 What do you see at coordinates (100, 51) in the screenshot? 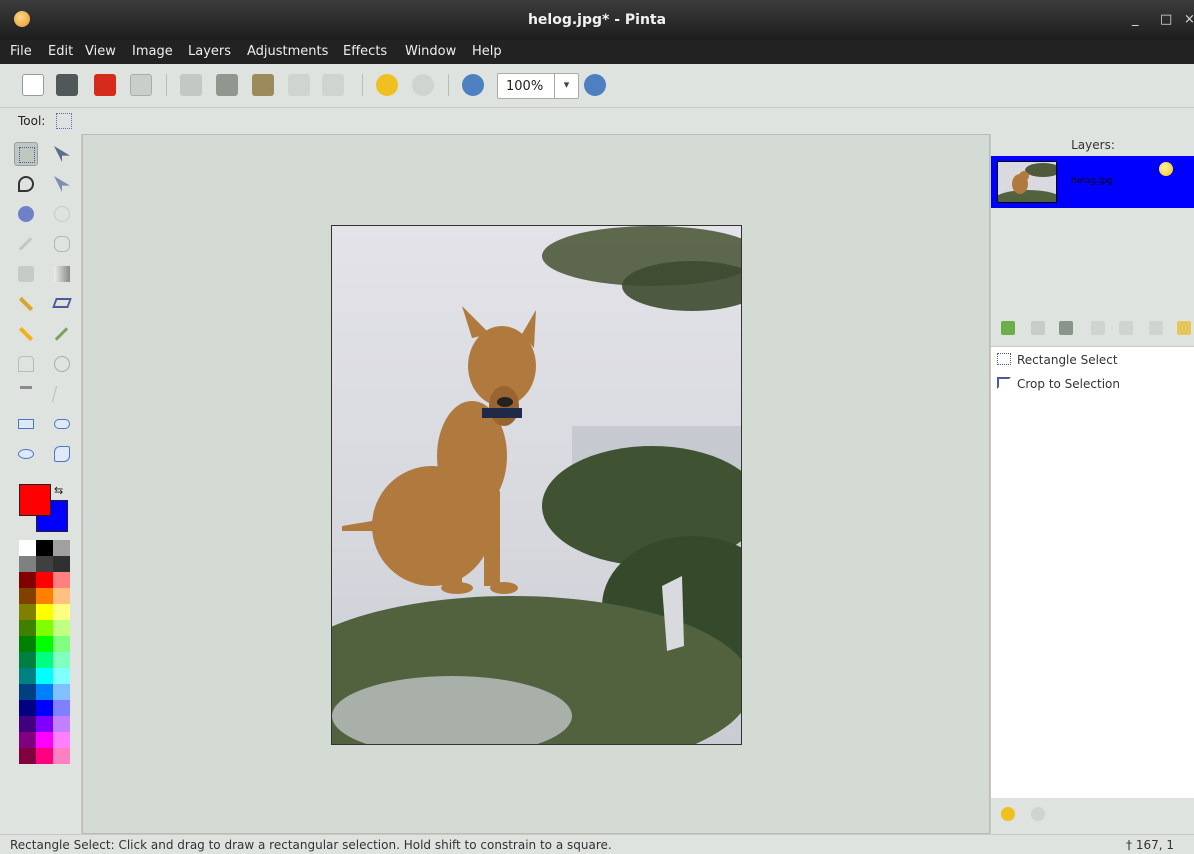
I see `menu-view: View` at bounding box center [100, 51].